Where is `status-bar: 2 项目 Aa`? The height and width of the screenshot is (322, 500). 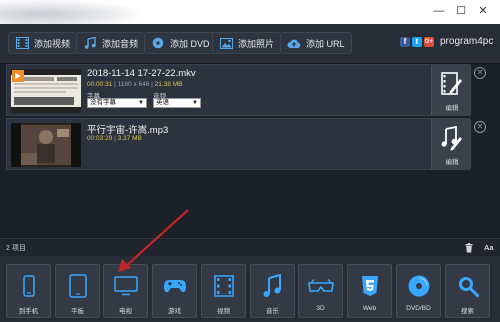
status-bar: 2 项目 Aa is located at coordinates (250, 247).